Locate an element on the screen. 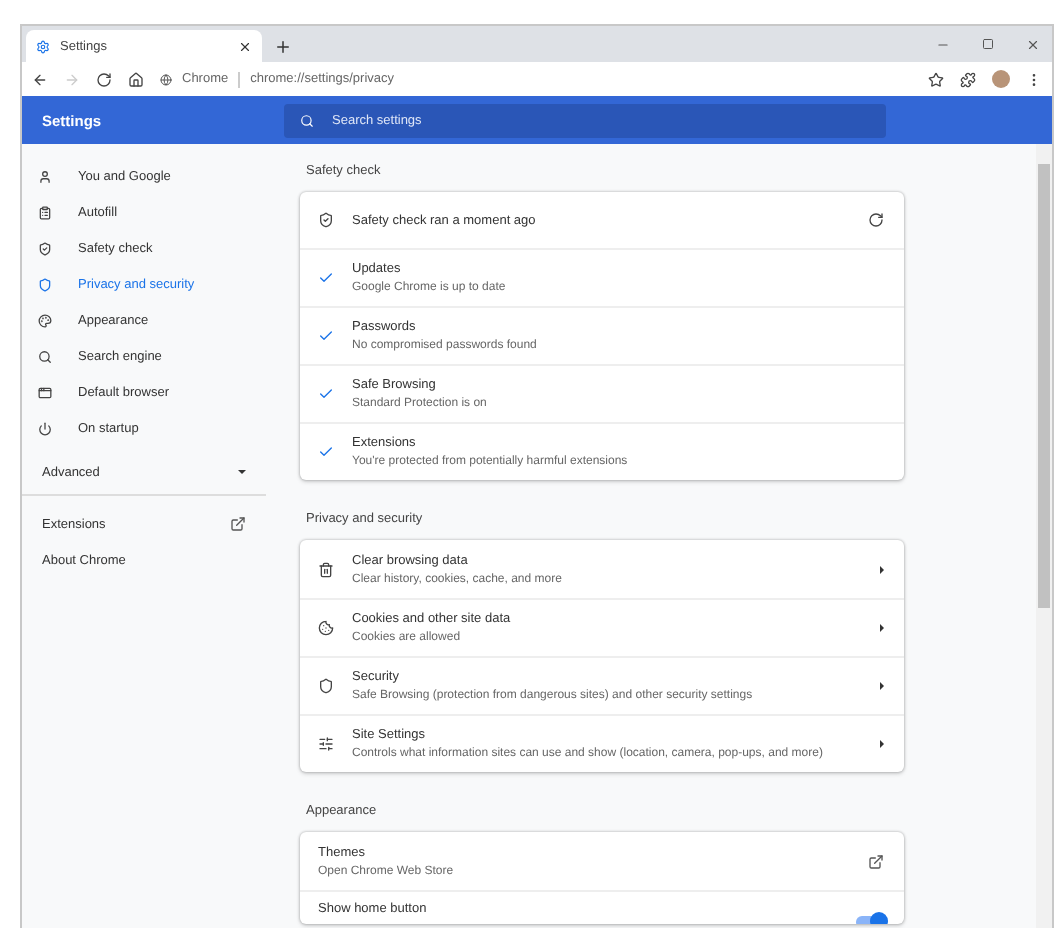 The image size is (1064, 946). clipboard-icon is located at coordinates (45, 212).